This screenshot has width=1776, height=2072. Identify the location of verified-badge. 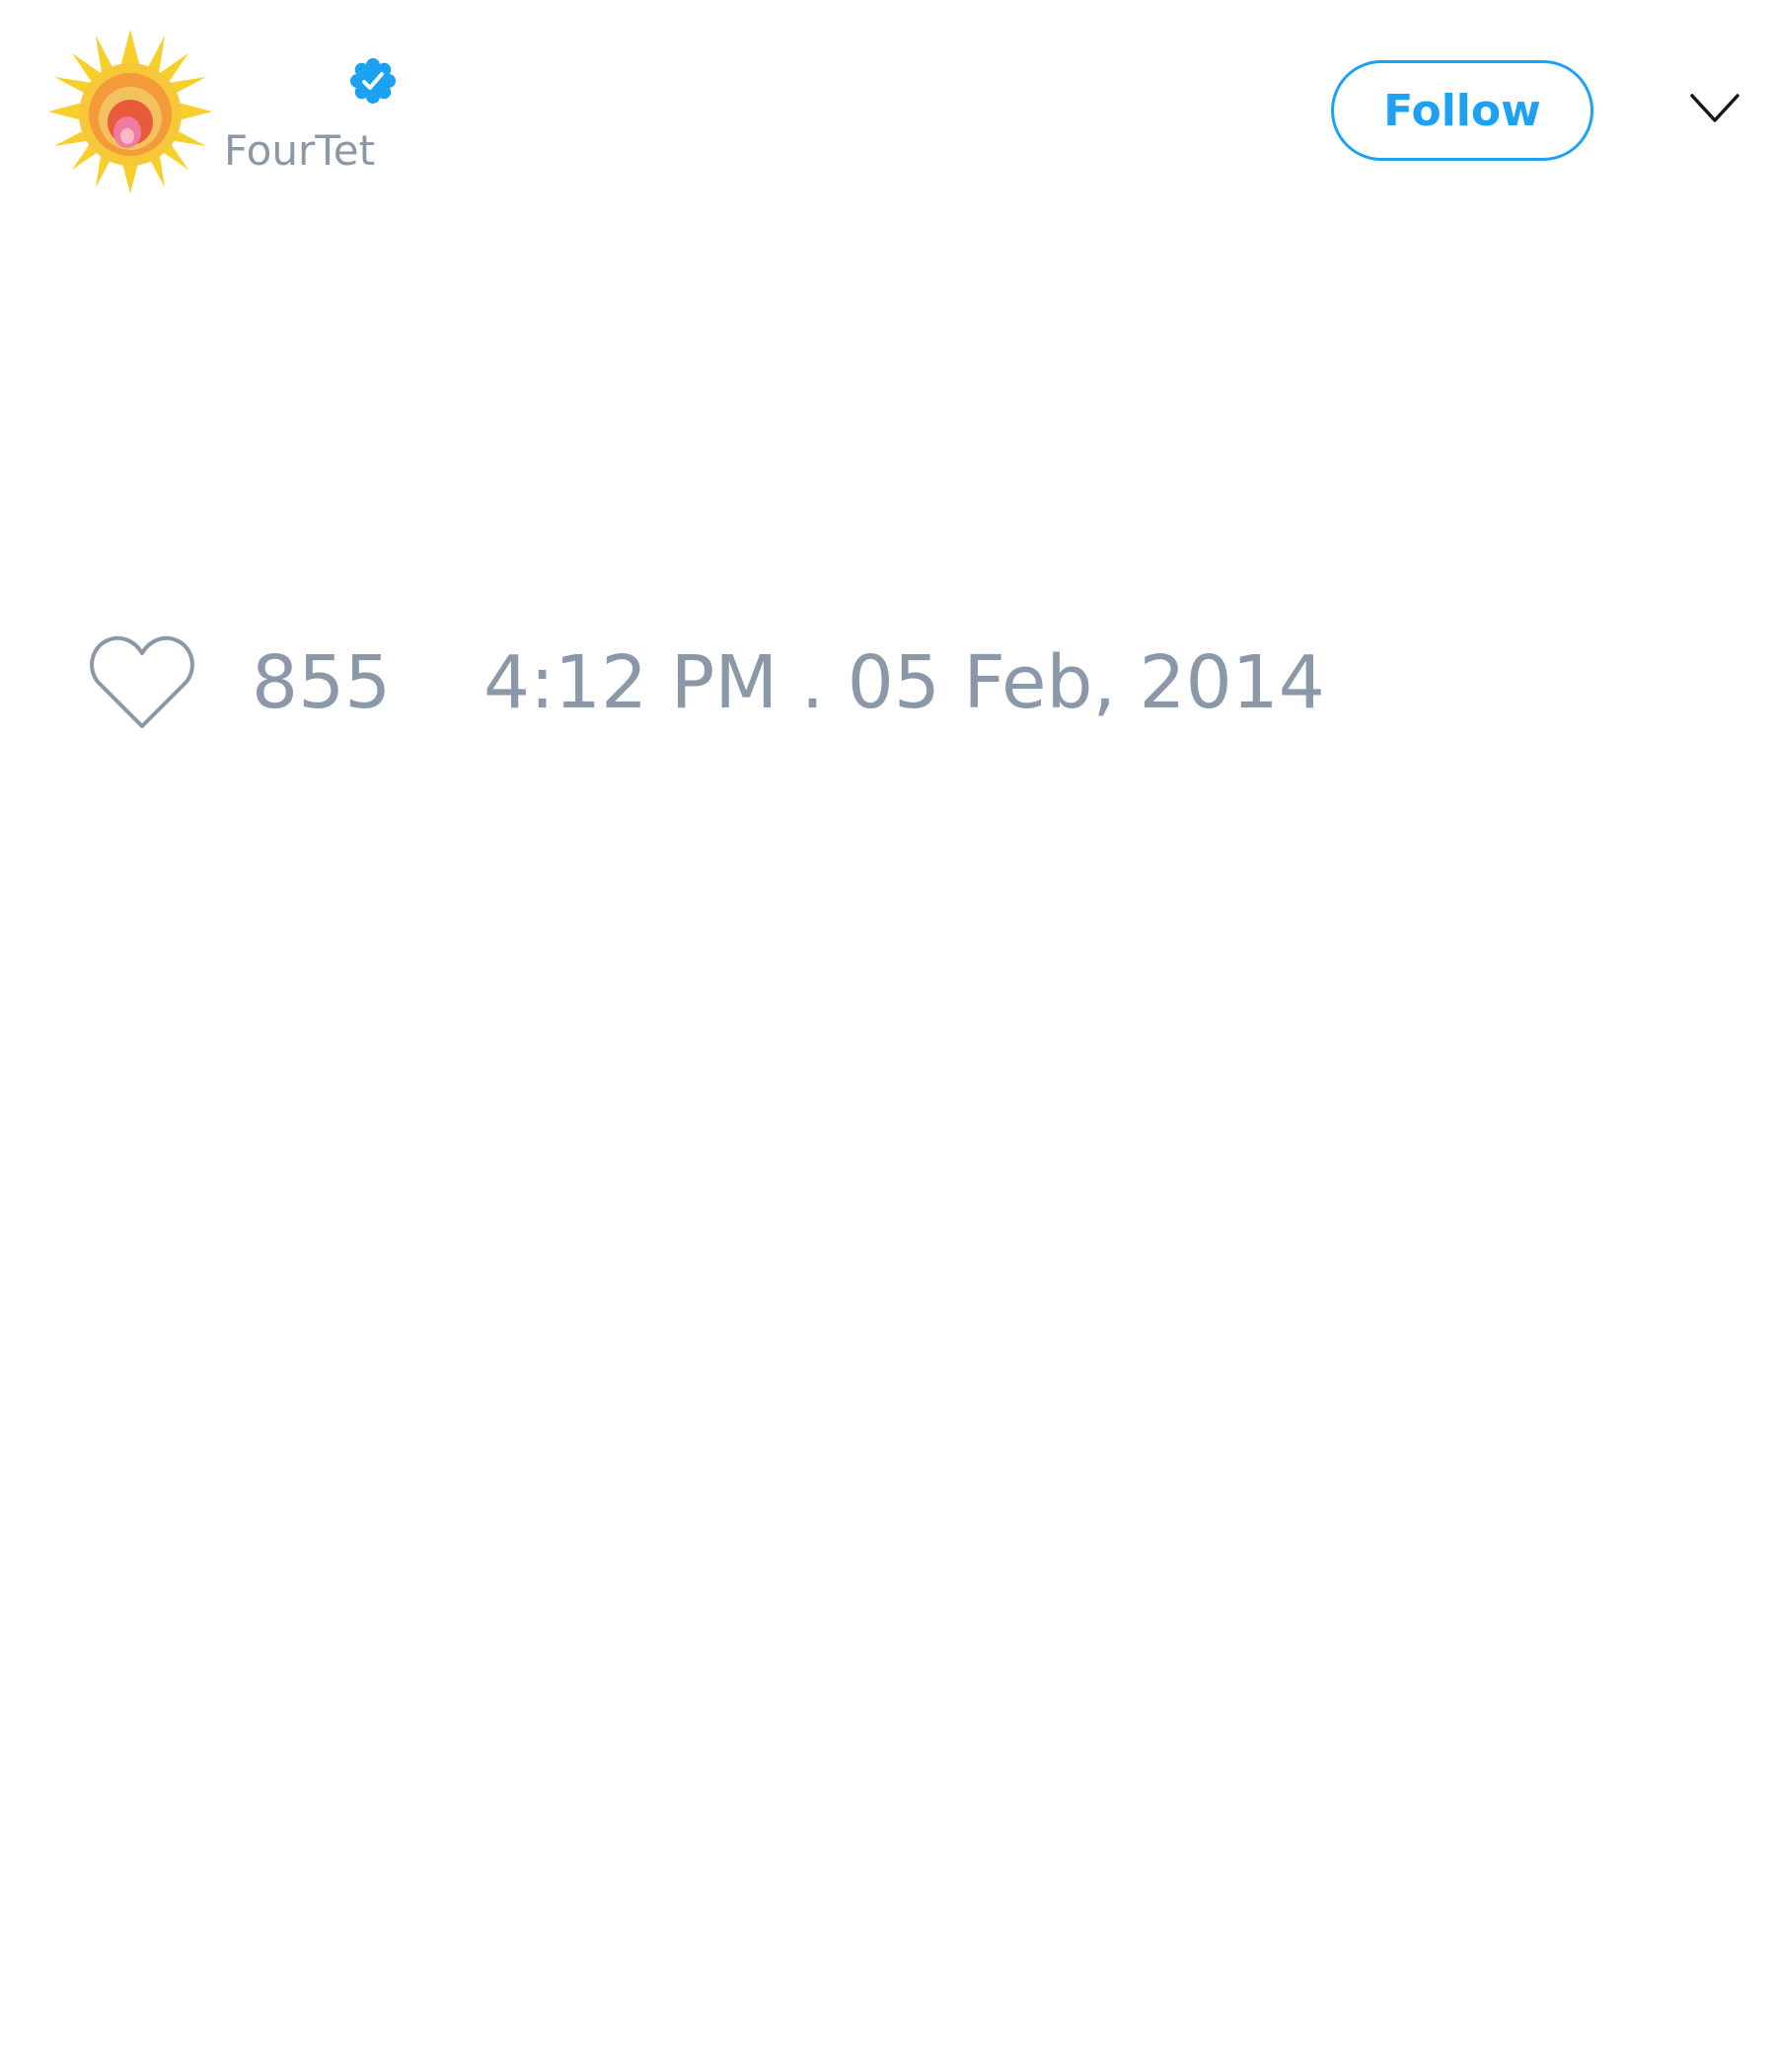
(373, 81).